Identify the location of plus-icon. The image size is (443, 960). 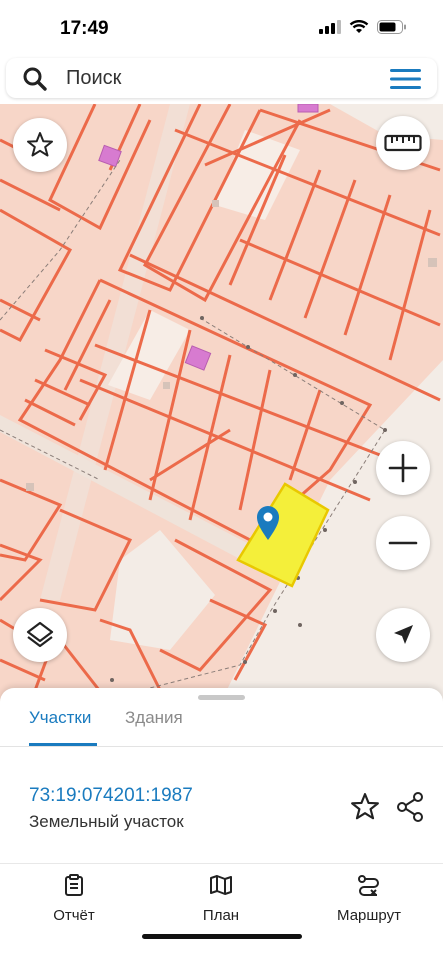
(403, 468).